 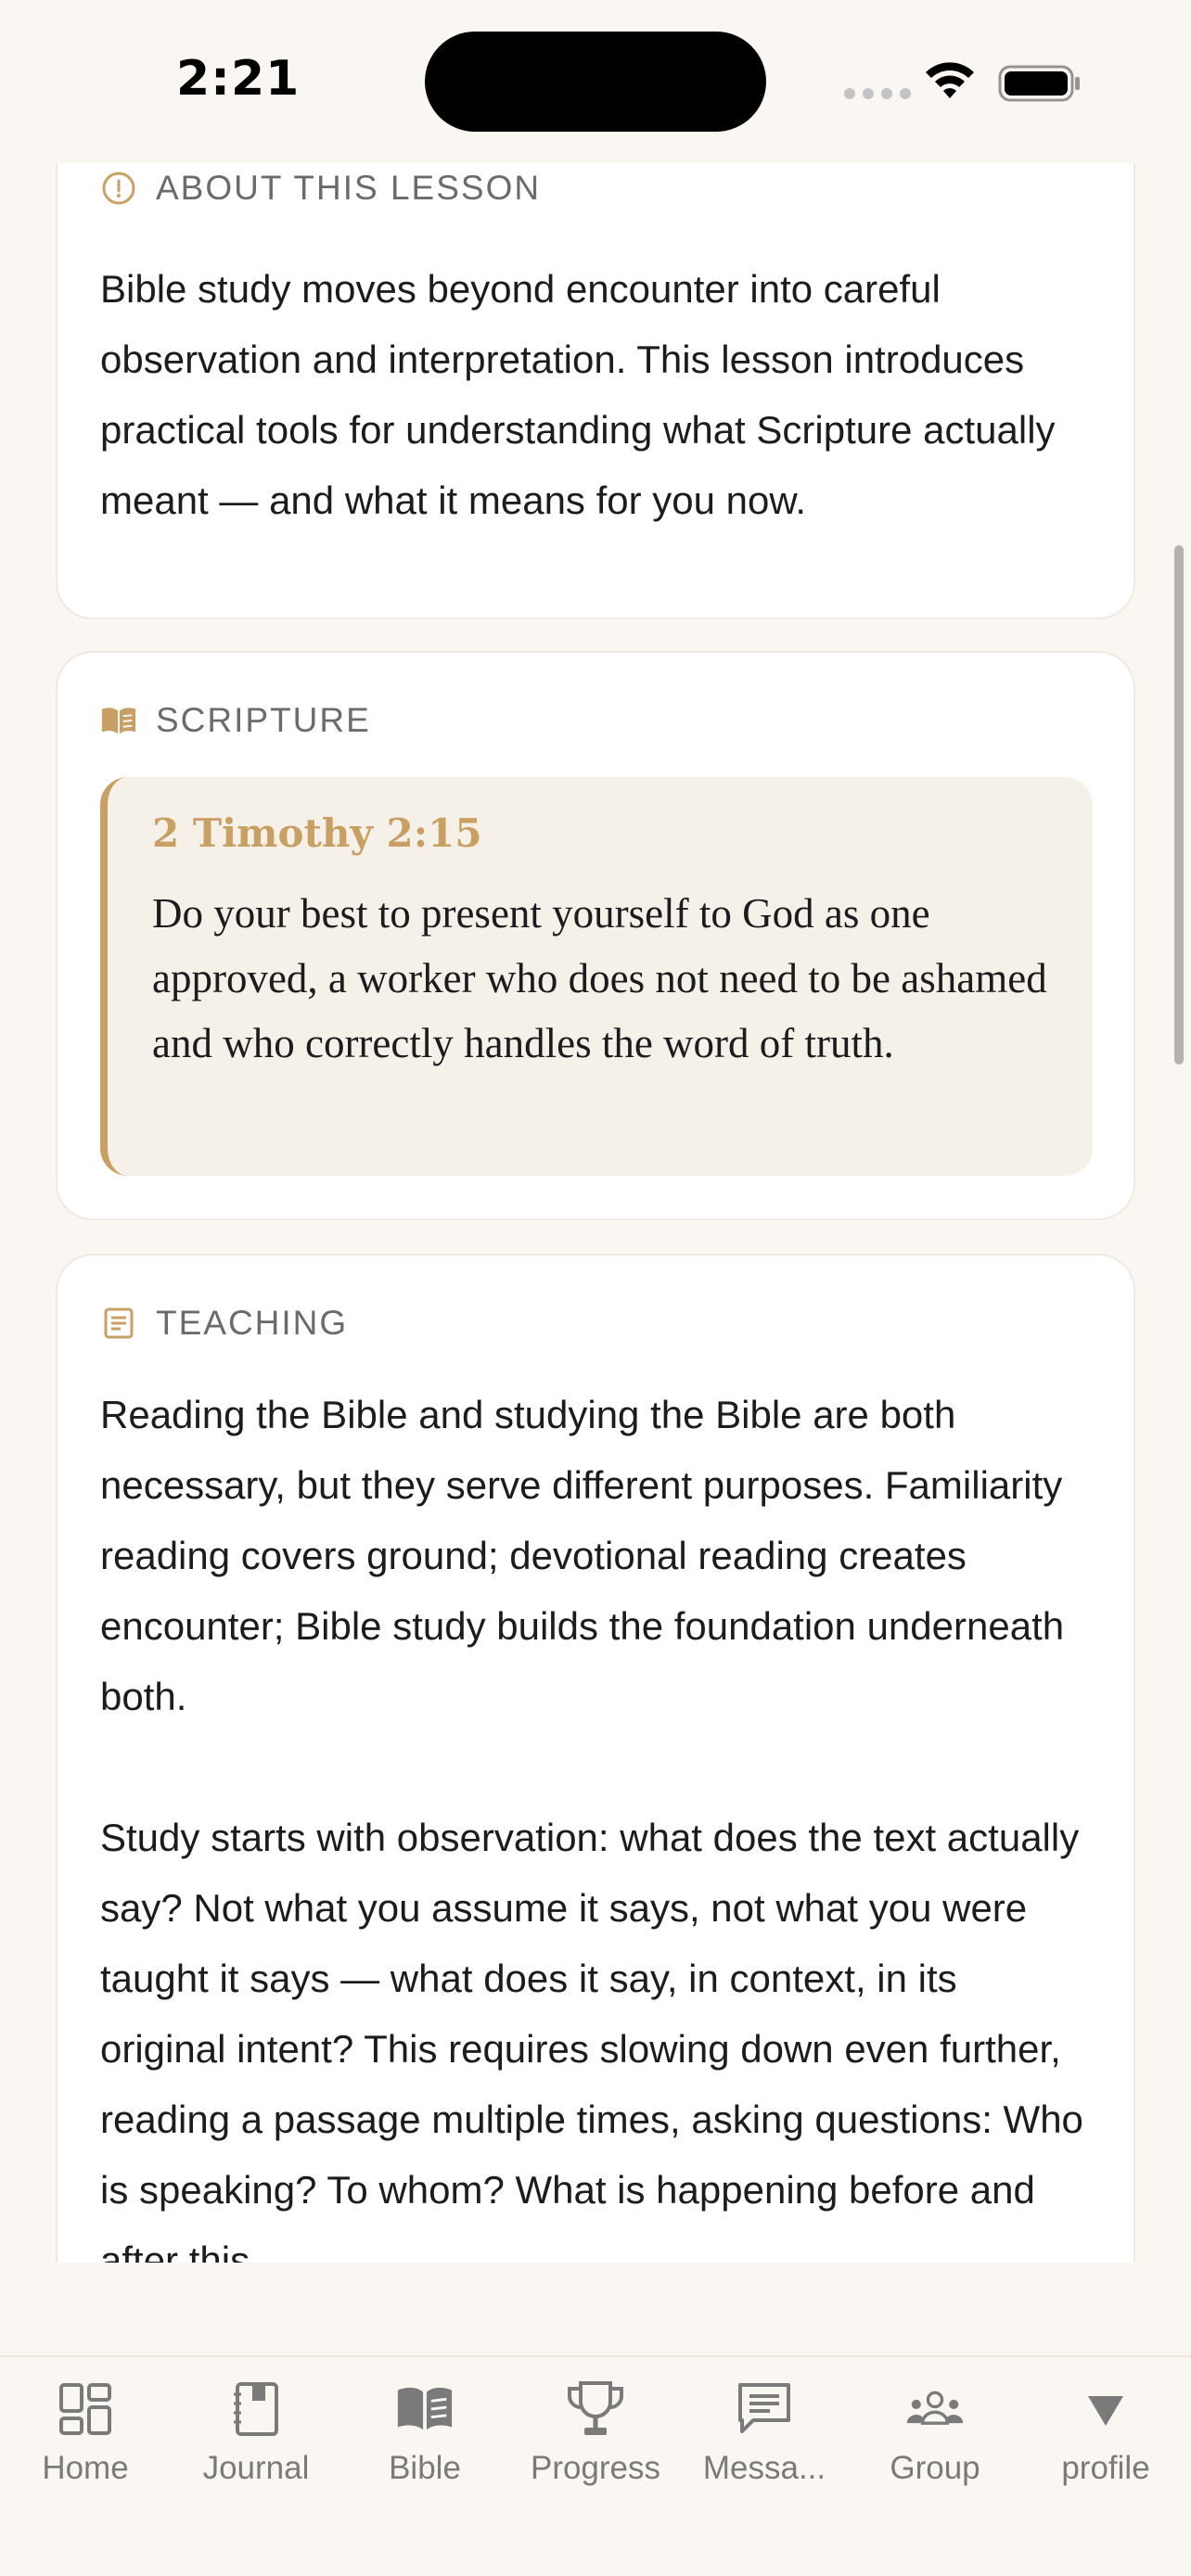 What do you see at coordinates (349, 188) in the screenshot?
I see `about-header-label: ABOUT THIS LESSON` at bounding box center [349, 188].